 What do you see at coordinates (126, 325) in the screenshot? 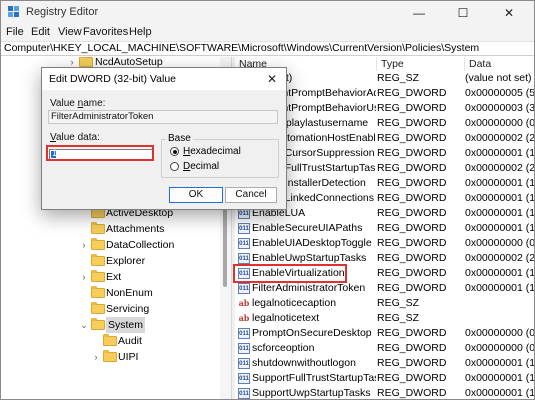
I see `tree-item-label: System` at bounding box center [126, 325].